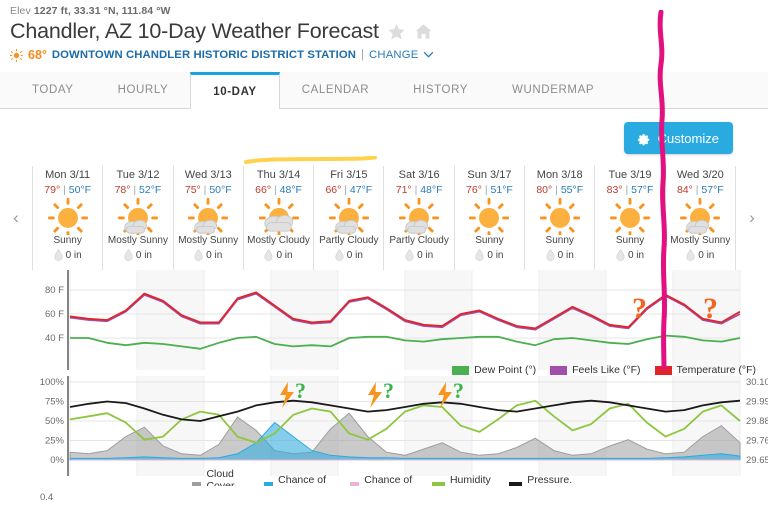 The width and height of the screenshot is (768, 505). I want to click on forecast-day-name: Sun 3/17, so click(489, 175).